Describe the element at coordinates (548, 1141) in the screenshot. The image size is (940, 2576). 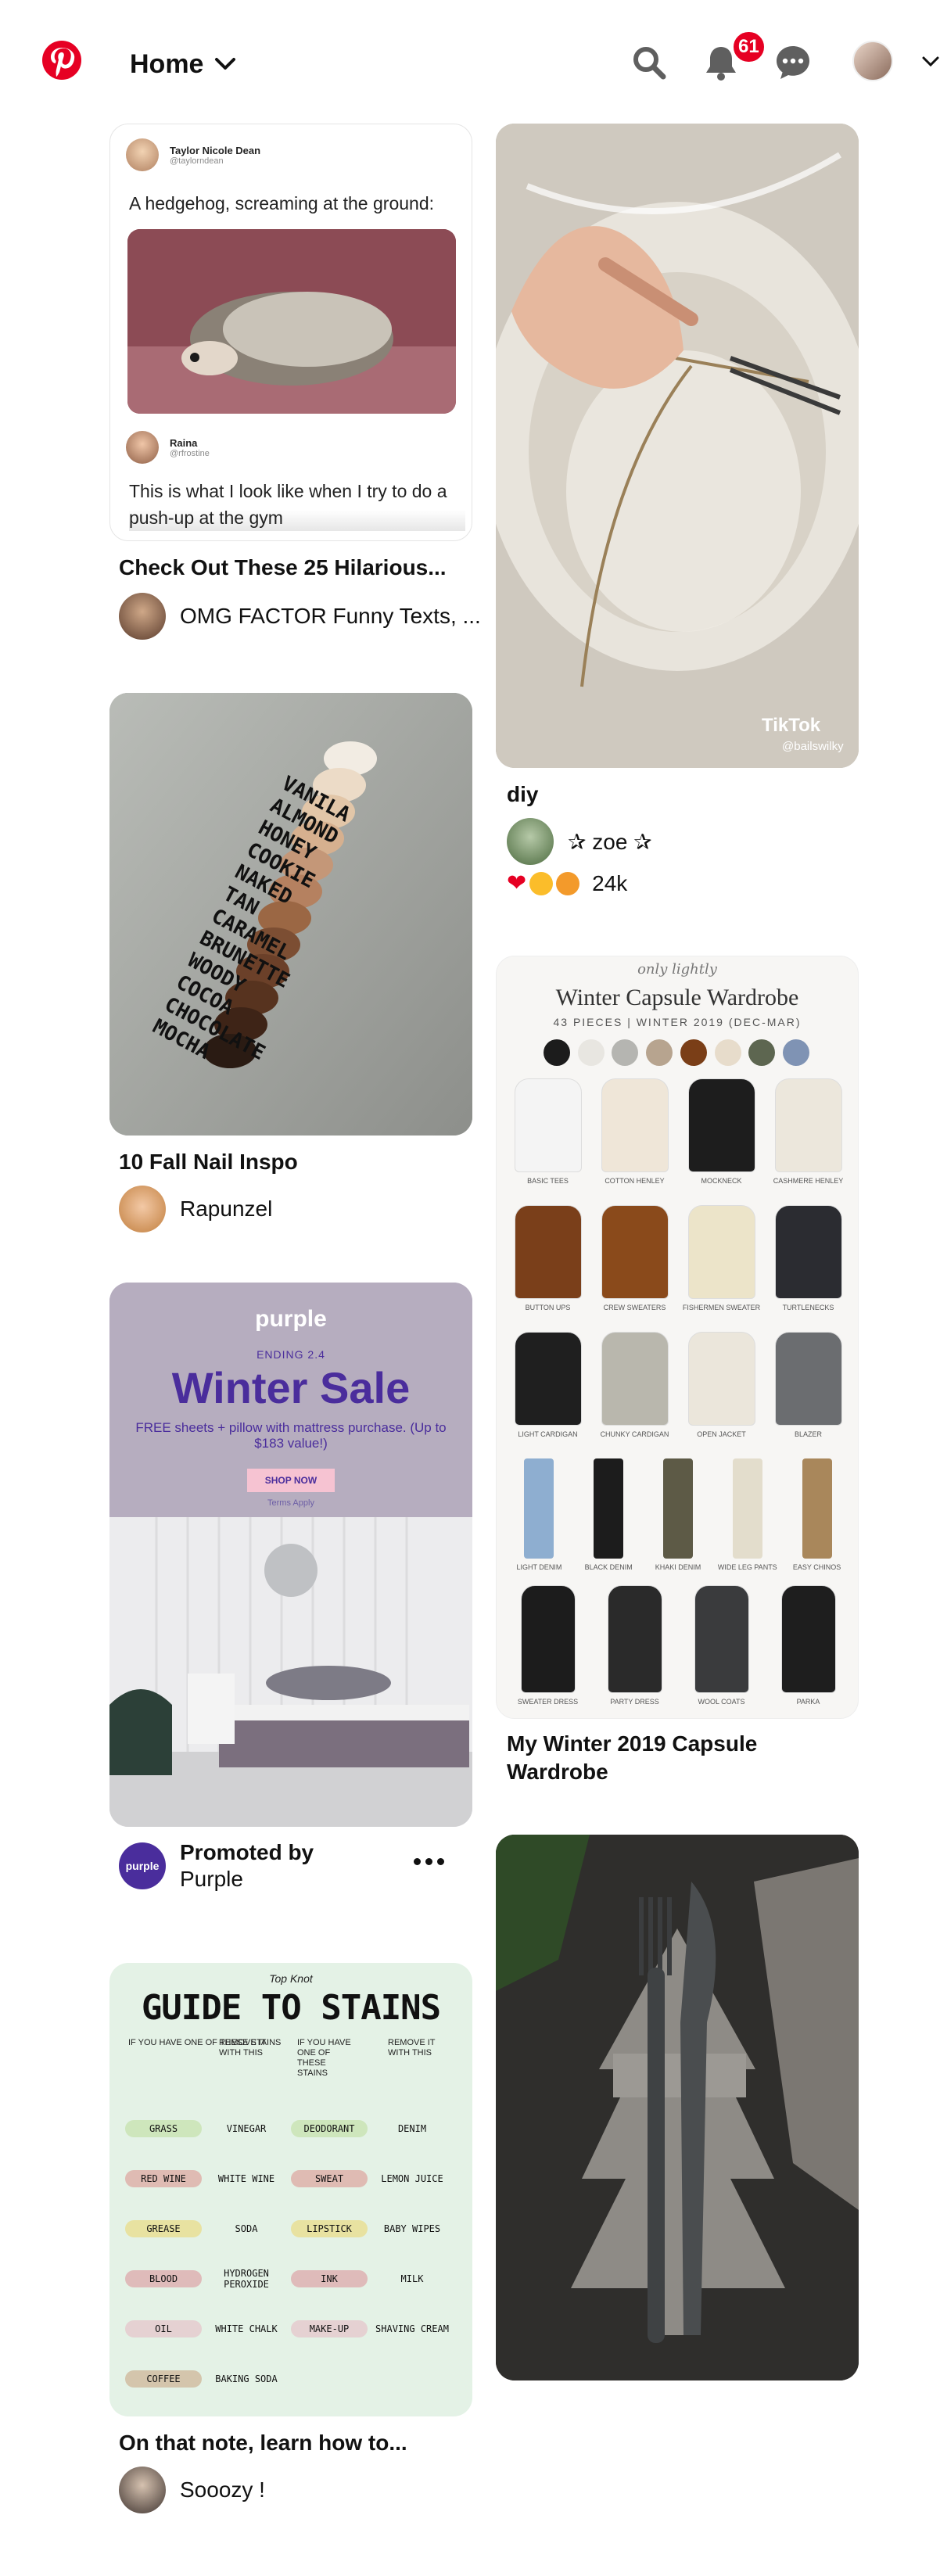
I see `clothing-item: BASIC TEES` at that location.